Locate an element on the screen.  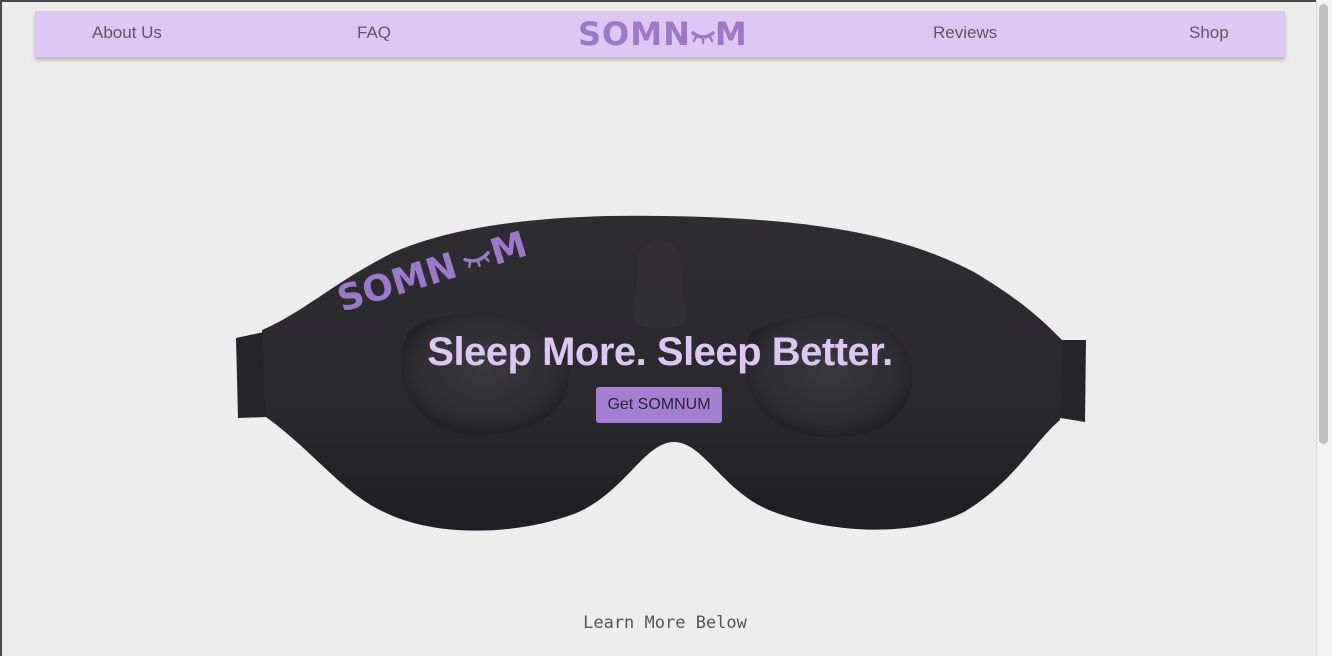
learn-more-link: Learn More Below is located at coordinates (665, 623).